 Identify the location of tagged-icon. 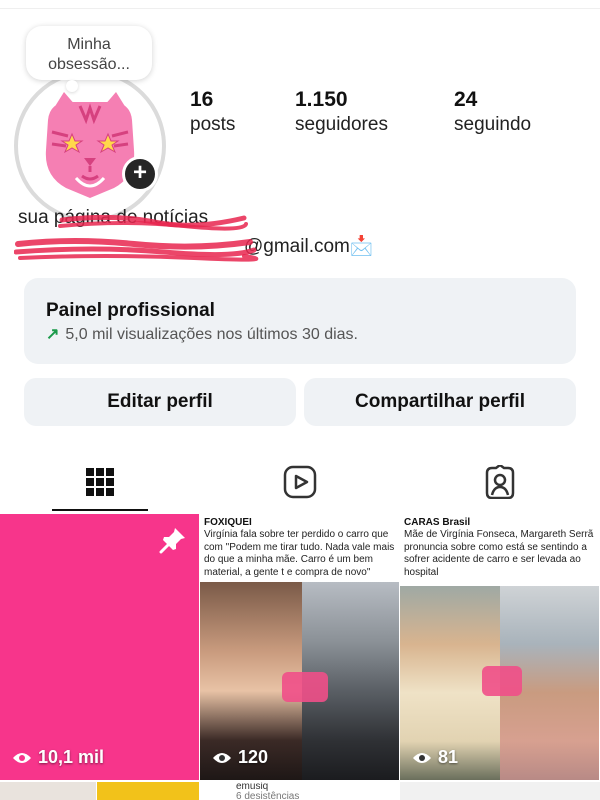
(500, 482).